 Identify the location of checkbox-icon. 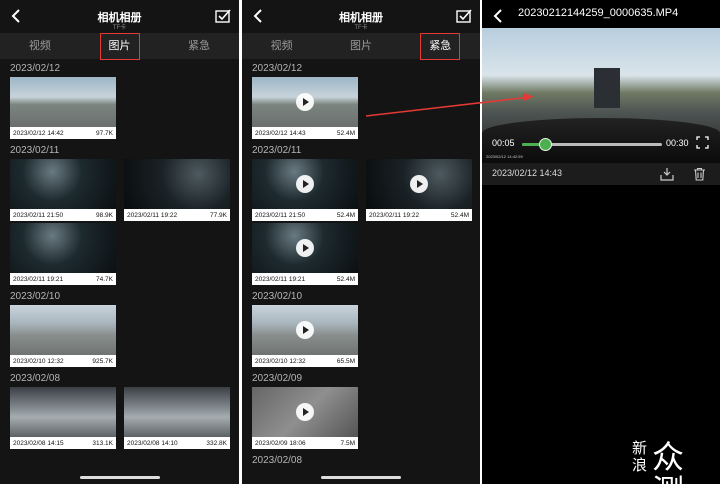
(464, 16).